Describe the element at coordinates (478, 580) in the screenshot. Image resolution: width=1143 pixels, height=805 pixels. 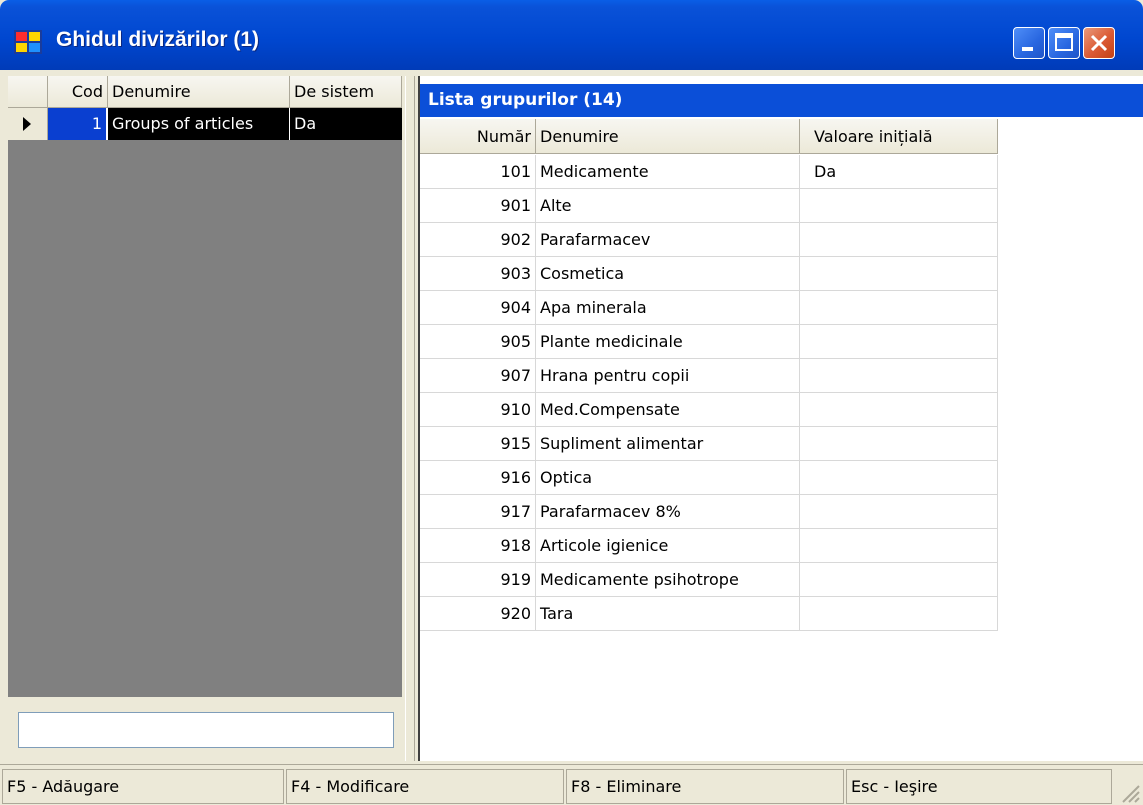
I see `cell-number: 919` at that location.